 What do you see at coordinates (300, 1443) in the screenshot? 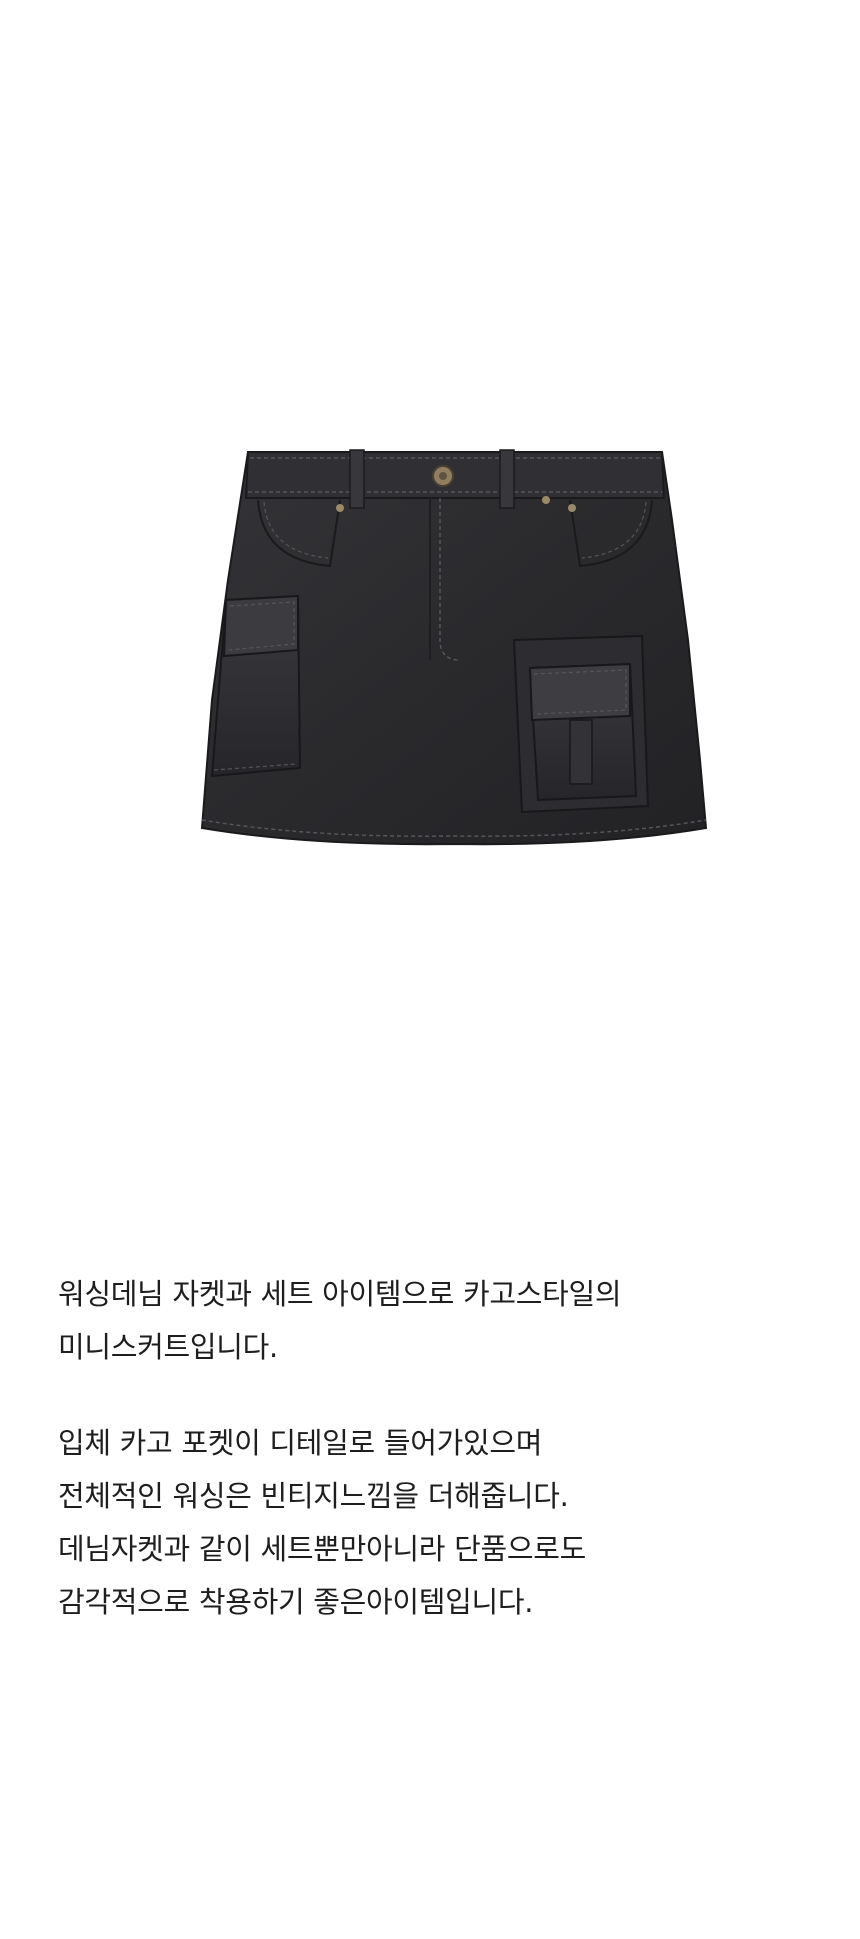
I see `description-line: 입체 카고 포켓이 디테일로 들어가있으며` at bounding box center [300, 1443].